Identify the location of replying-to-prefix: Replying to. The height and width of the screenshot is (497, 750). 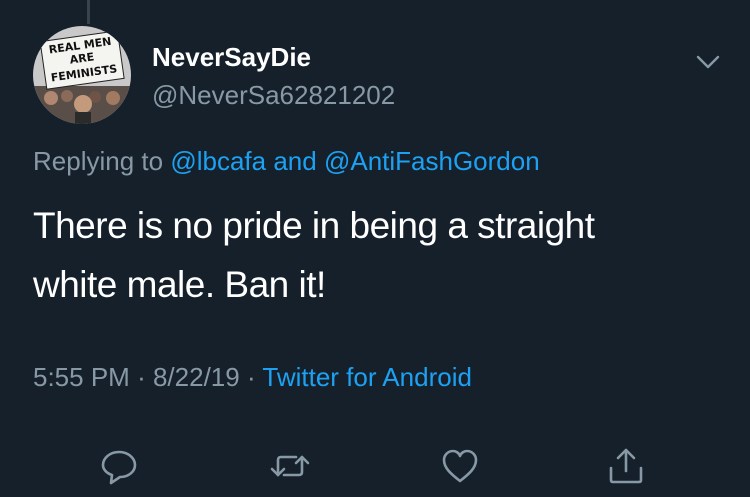
(98, 161).